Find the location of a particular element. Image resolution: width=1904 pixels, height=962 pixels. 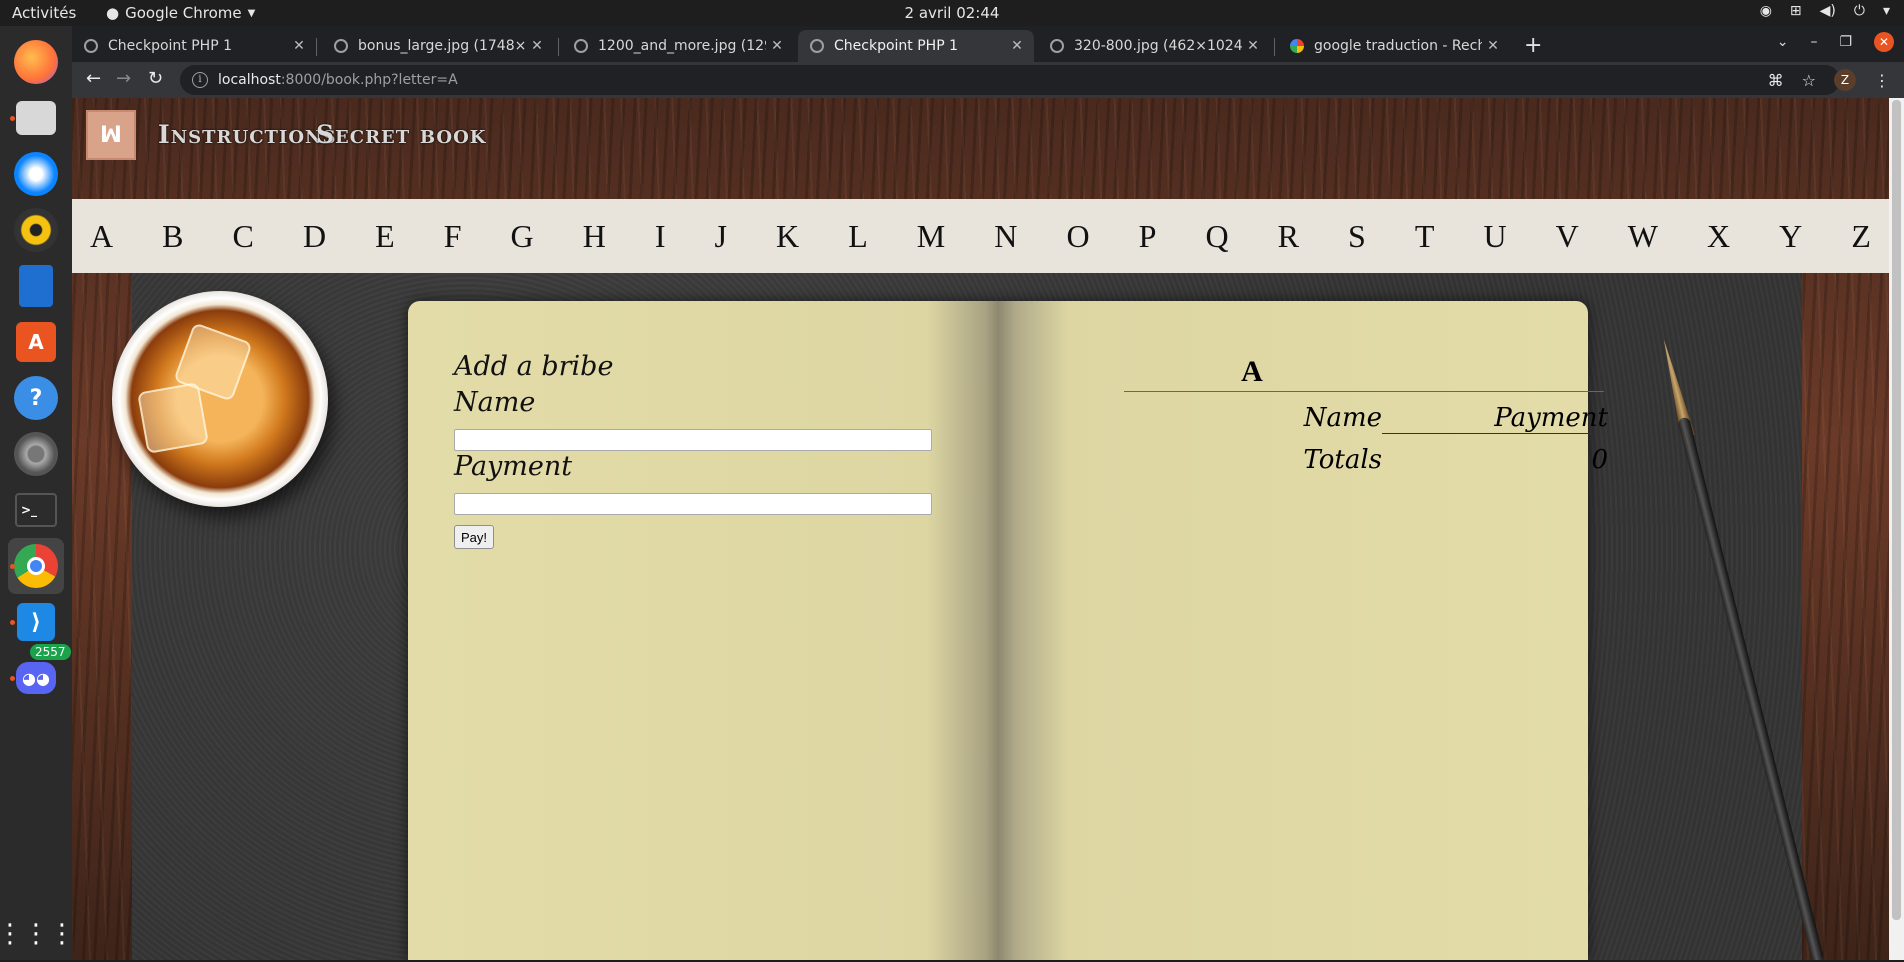

translate-icon: ⌘ is located at coordinates (1776, 80).